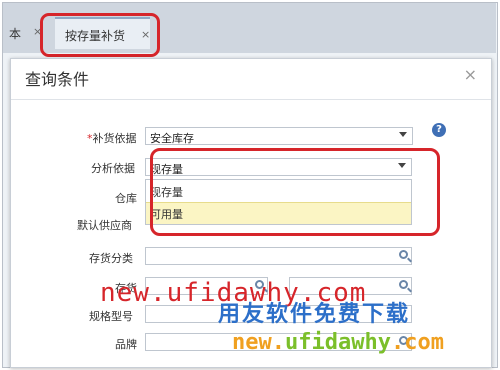 This screenshot has width=500, height=370. Describe the element at coordinates (314, 314) in the screenshot. I see `watermark-brand: 用友软件免费下载` at that location.